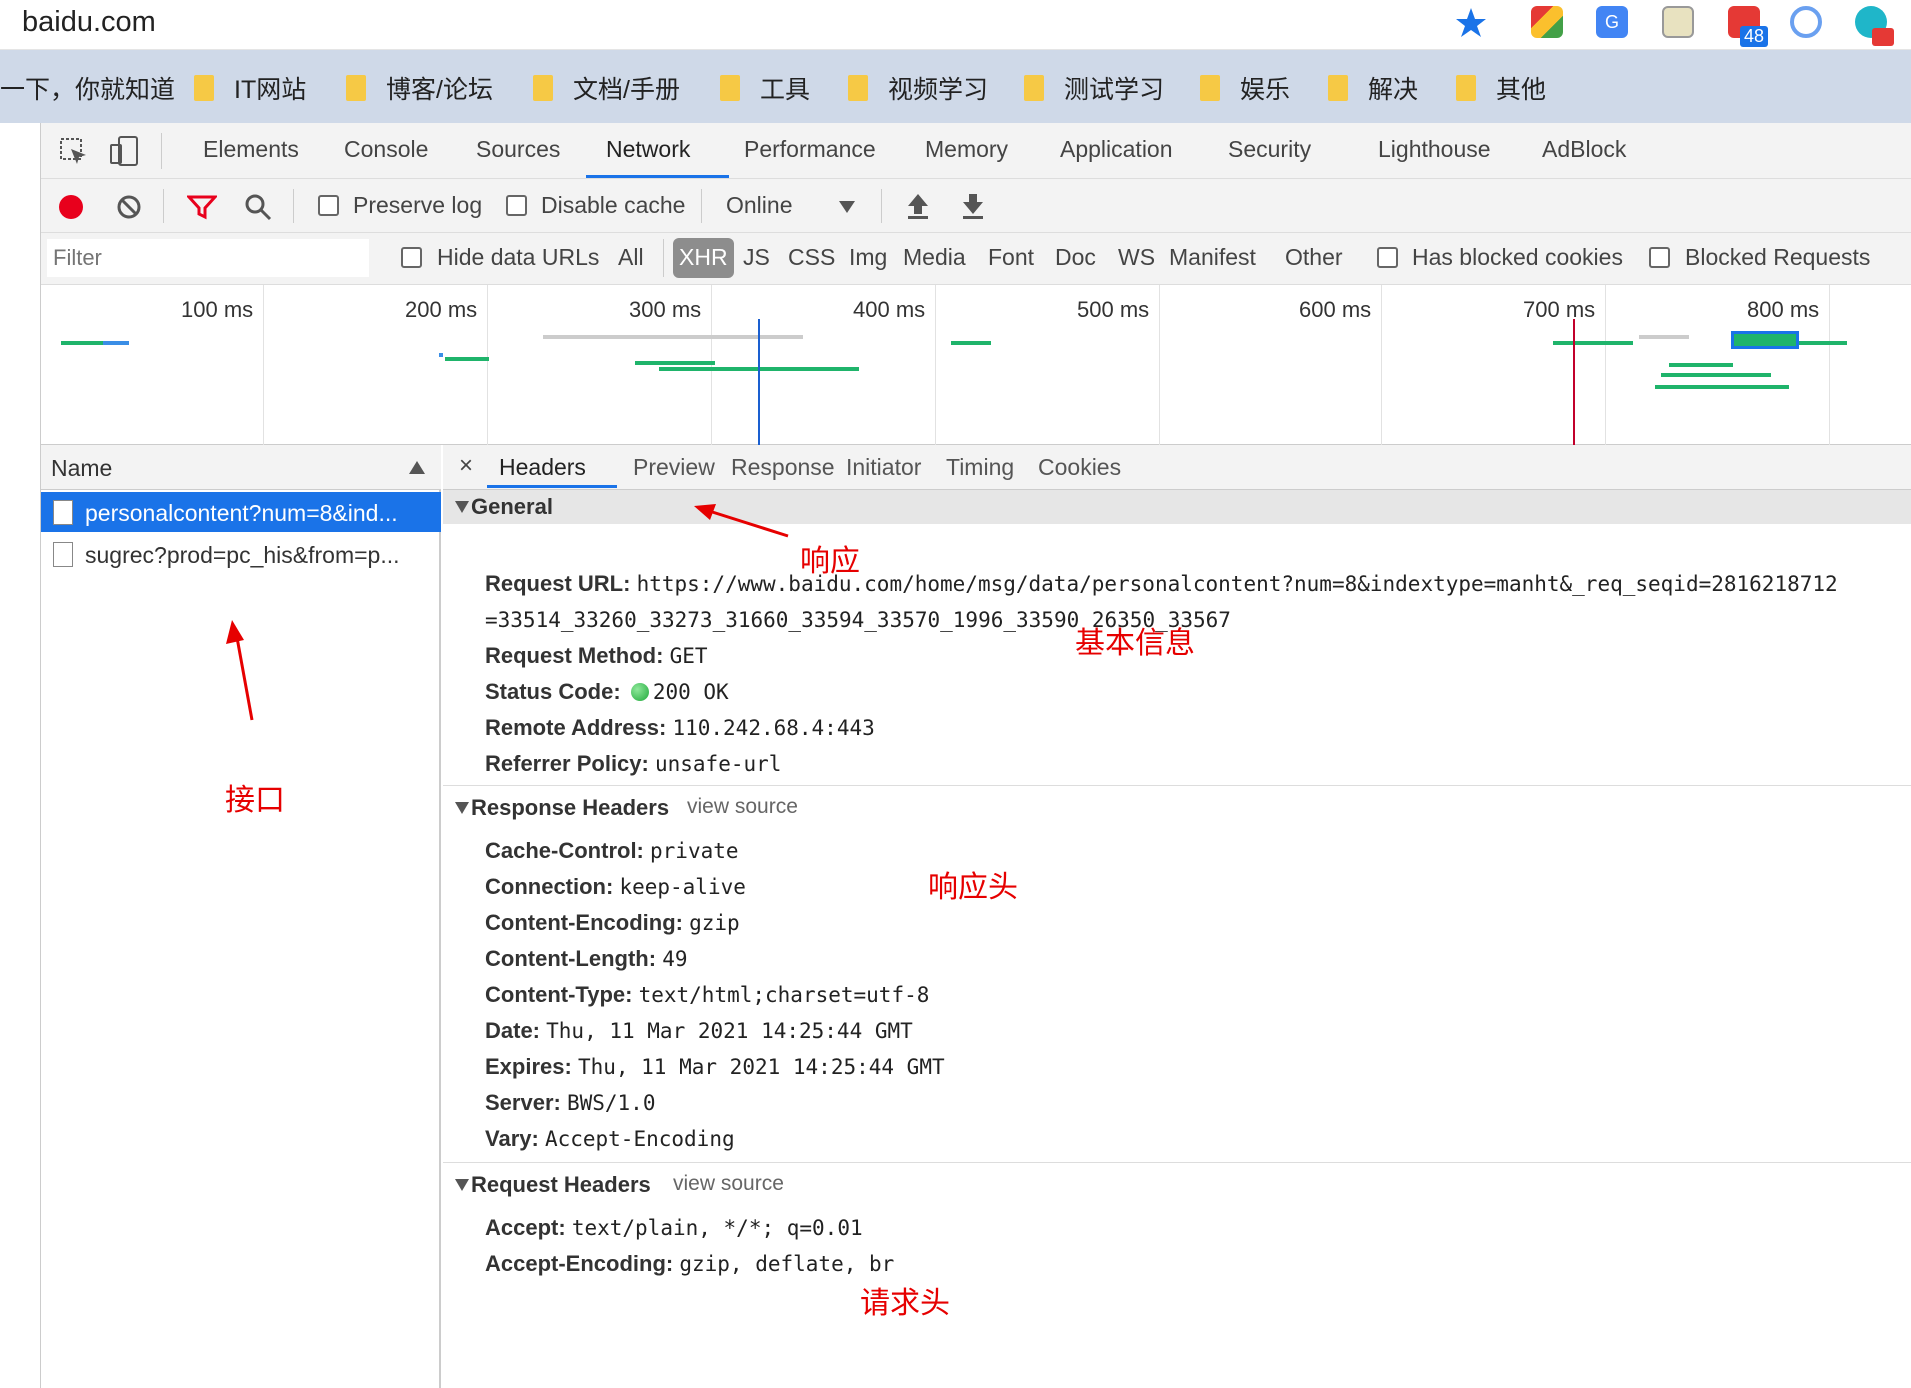 This screenshot has width=1911, height=1388. What do you see at coordinates (1079, 467) in the screenshot?
I see `tab-cookies: Cookies` at bounding box center [1079, 467].